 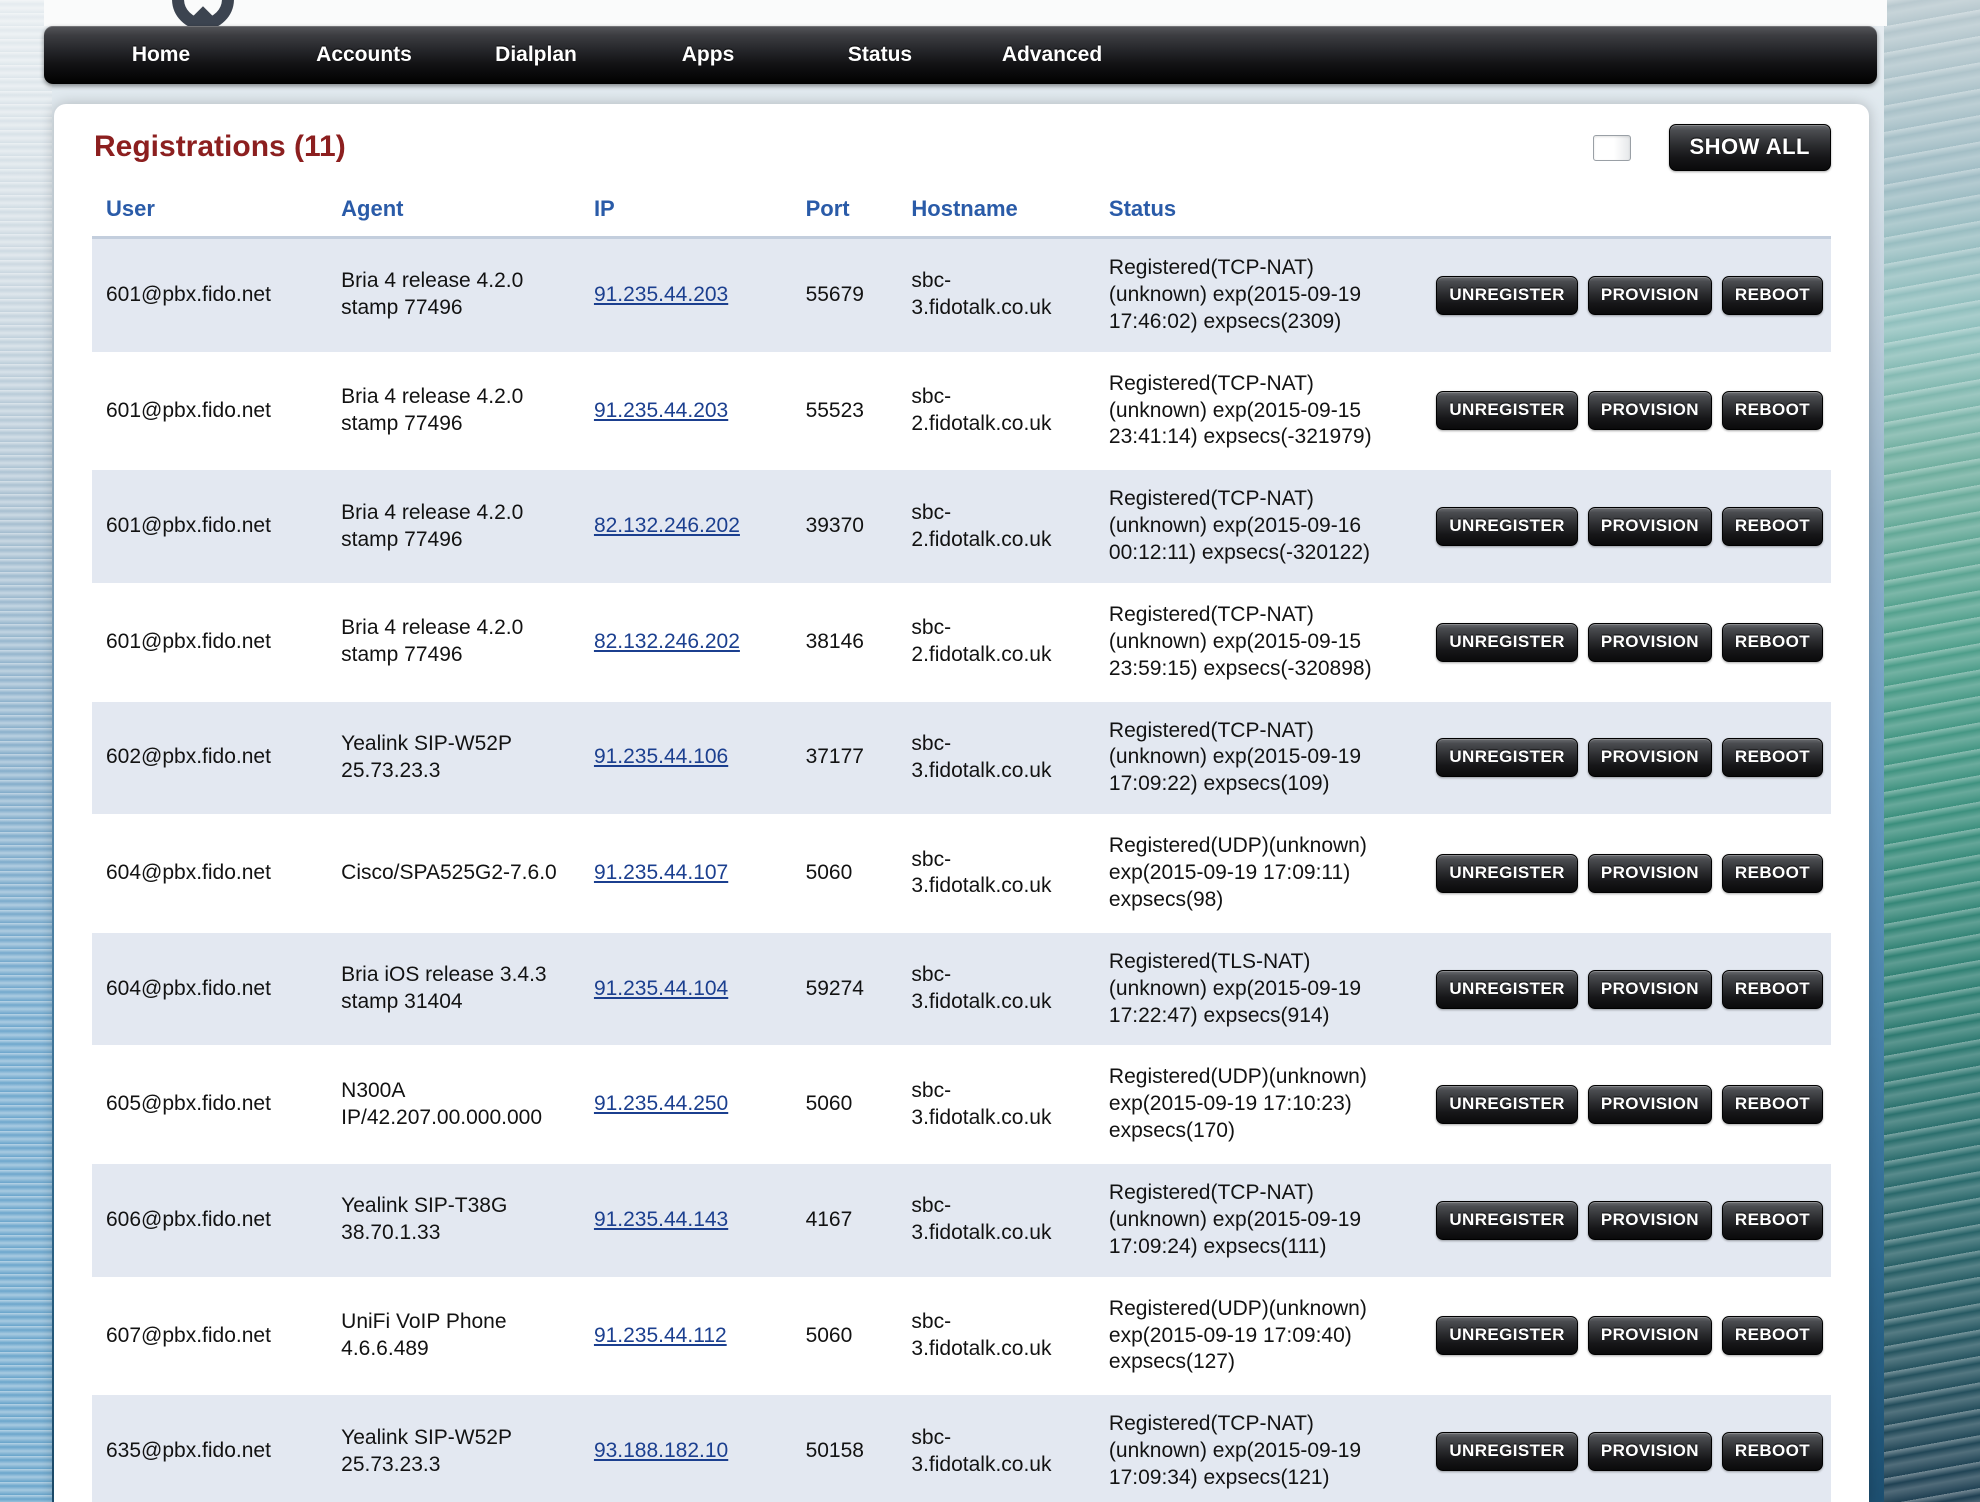 I want to click on cell-user: 601@pbx.fido.net, so click(x=210, y=527).